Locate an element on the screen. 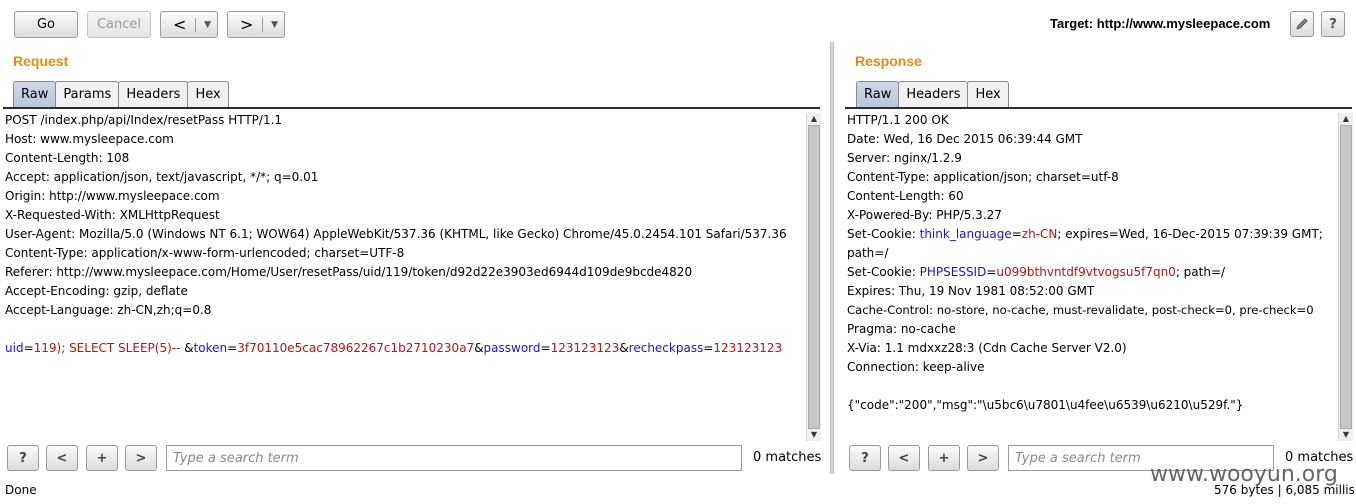 Image resolution: width=1356 pixels, height=504 pixels. target-prefix: Target: is located at coordinates (1072, 23).